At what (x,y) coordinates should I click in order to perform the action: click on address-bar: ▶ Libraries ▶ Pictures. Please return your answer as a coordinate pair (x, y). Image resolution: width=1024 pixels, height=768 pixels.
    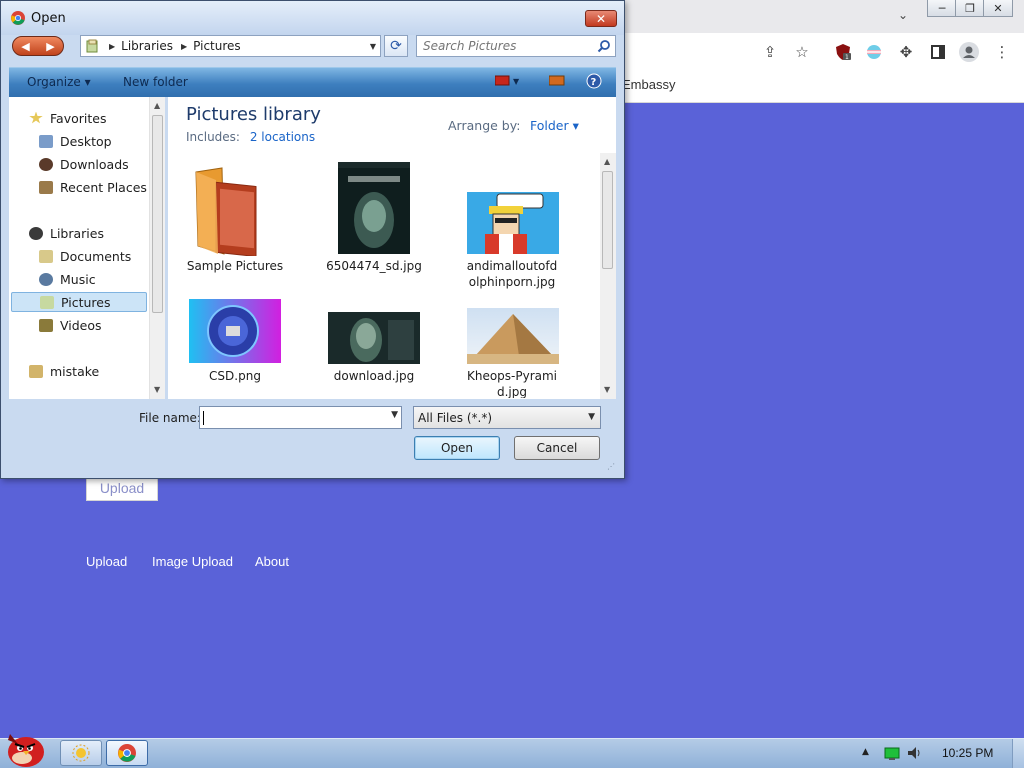
    Looking at the image, I should click on (230, 46).